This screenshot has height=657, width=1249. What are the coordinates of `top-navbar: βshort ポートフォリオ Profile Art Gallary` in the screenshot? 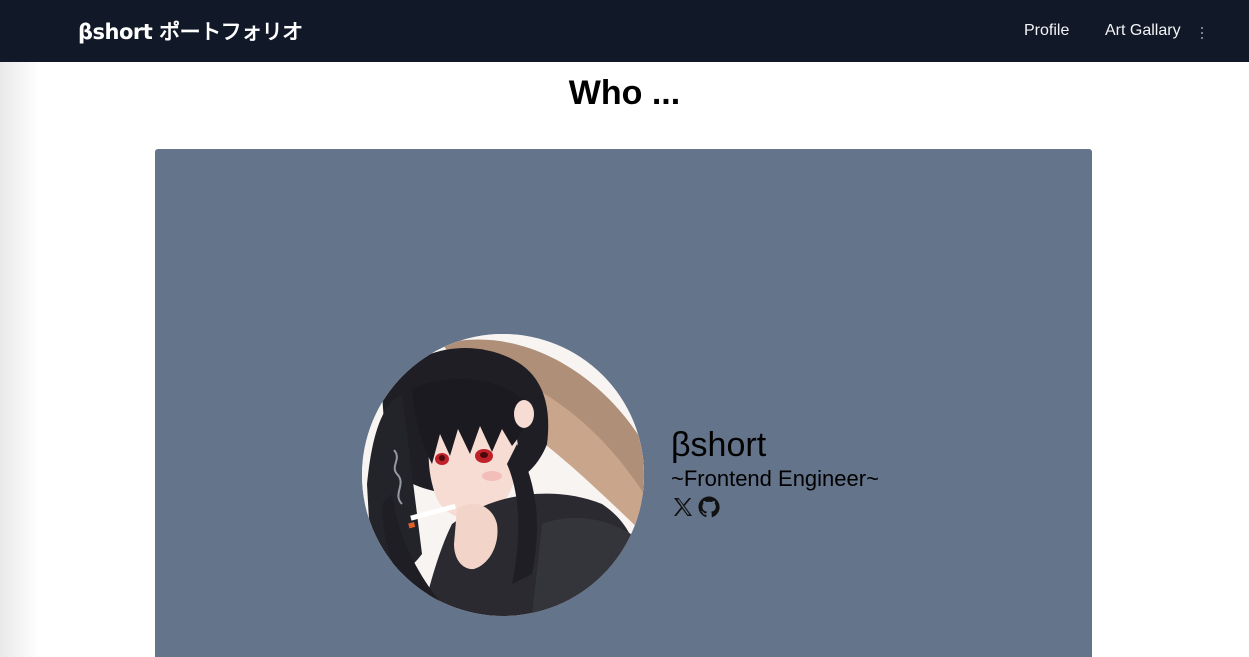 It's located at (624, 31).